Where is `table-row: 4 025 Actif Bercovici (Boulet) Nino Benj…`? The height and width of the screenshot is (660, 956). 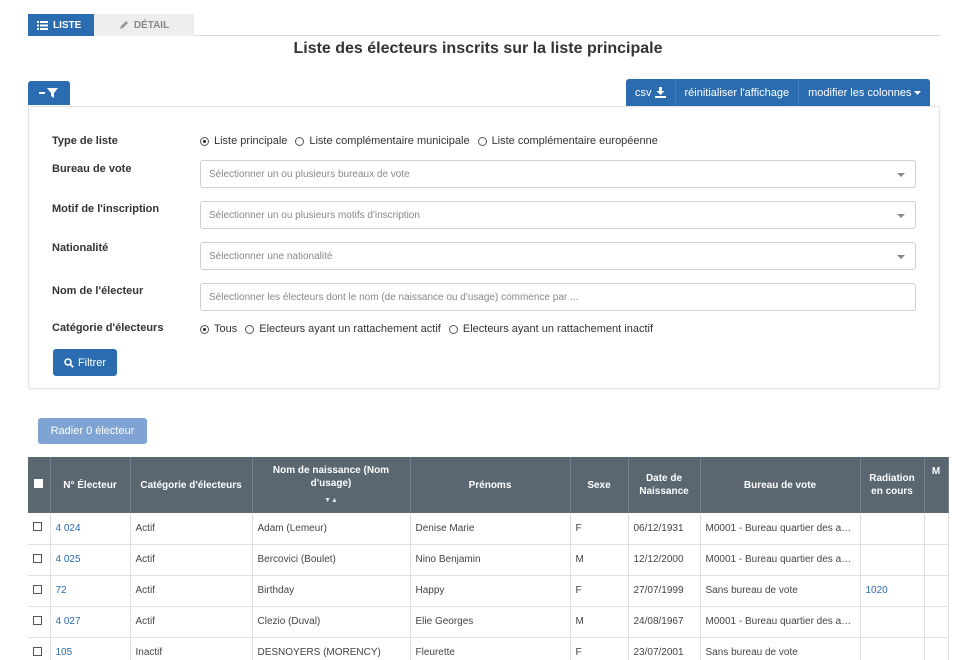
table-row: 4 025 Actif Bercovici (Boulet) Nino Benj… is located at coordinates (488, 560).